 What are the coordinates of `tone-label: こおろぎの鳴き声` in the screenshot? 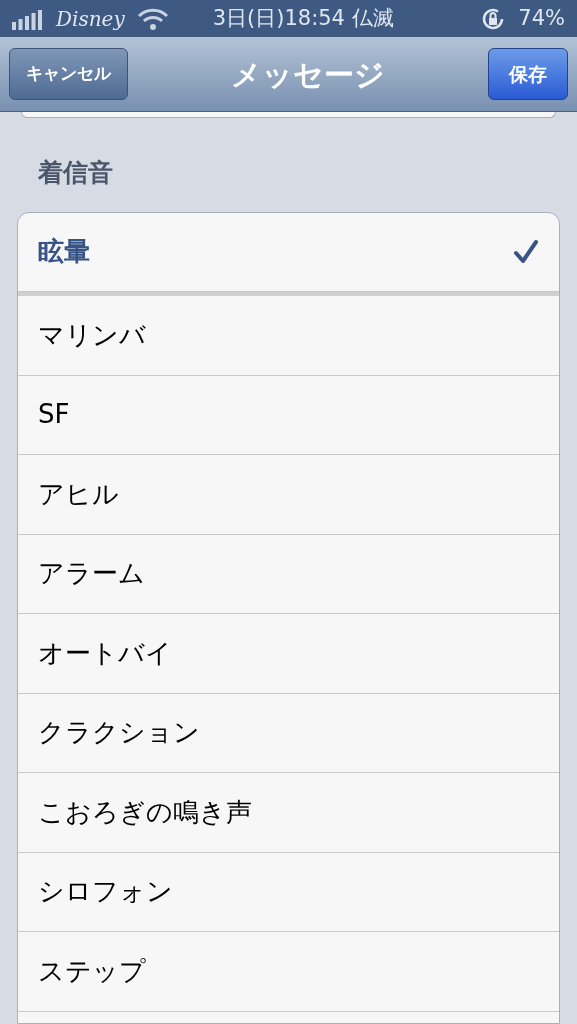 It's located at (145, 812).